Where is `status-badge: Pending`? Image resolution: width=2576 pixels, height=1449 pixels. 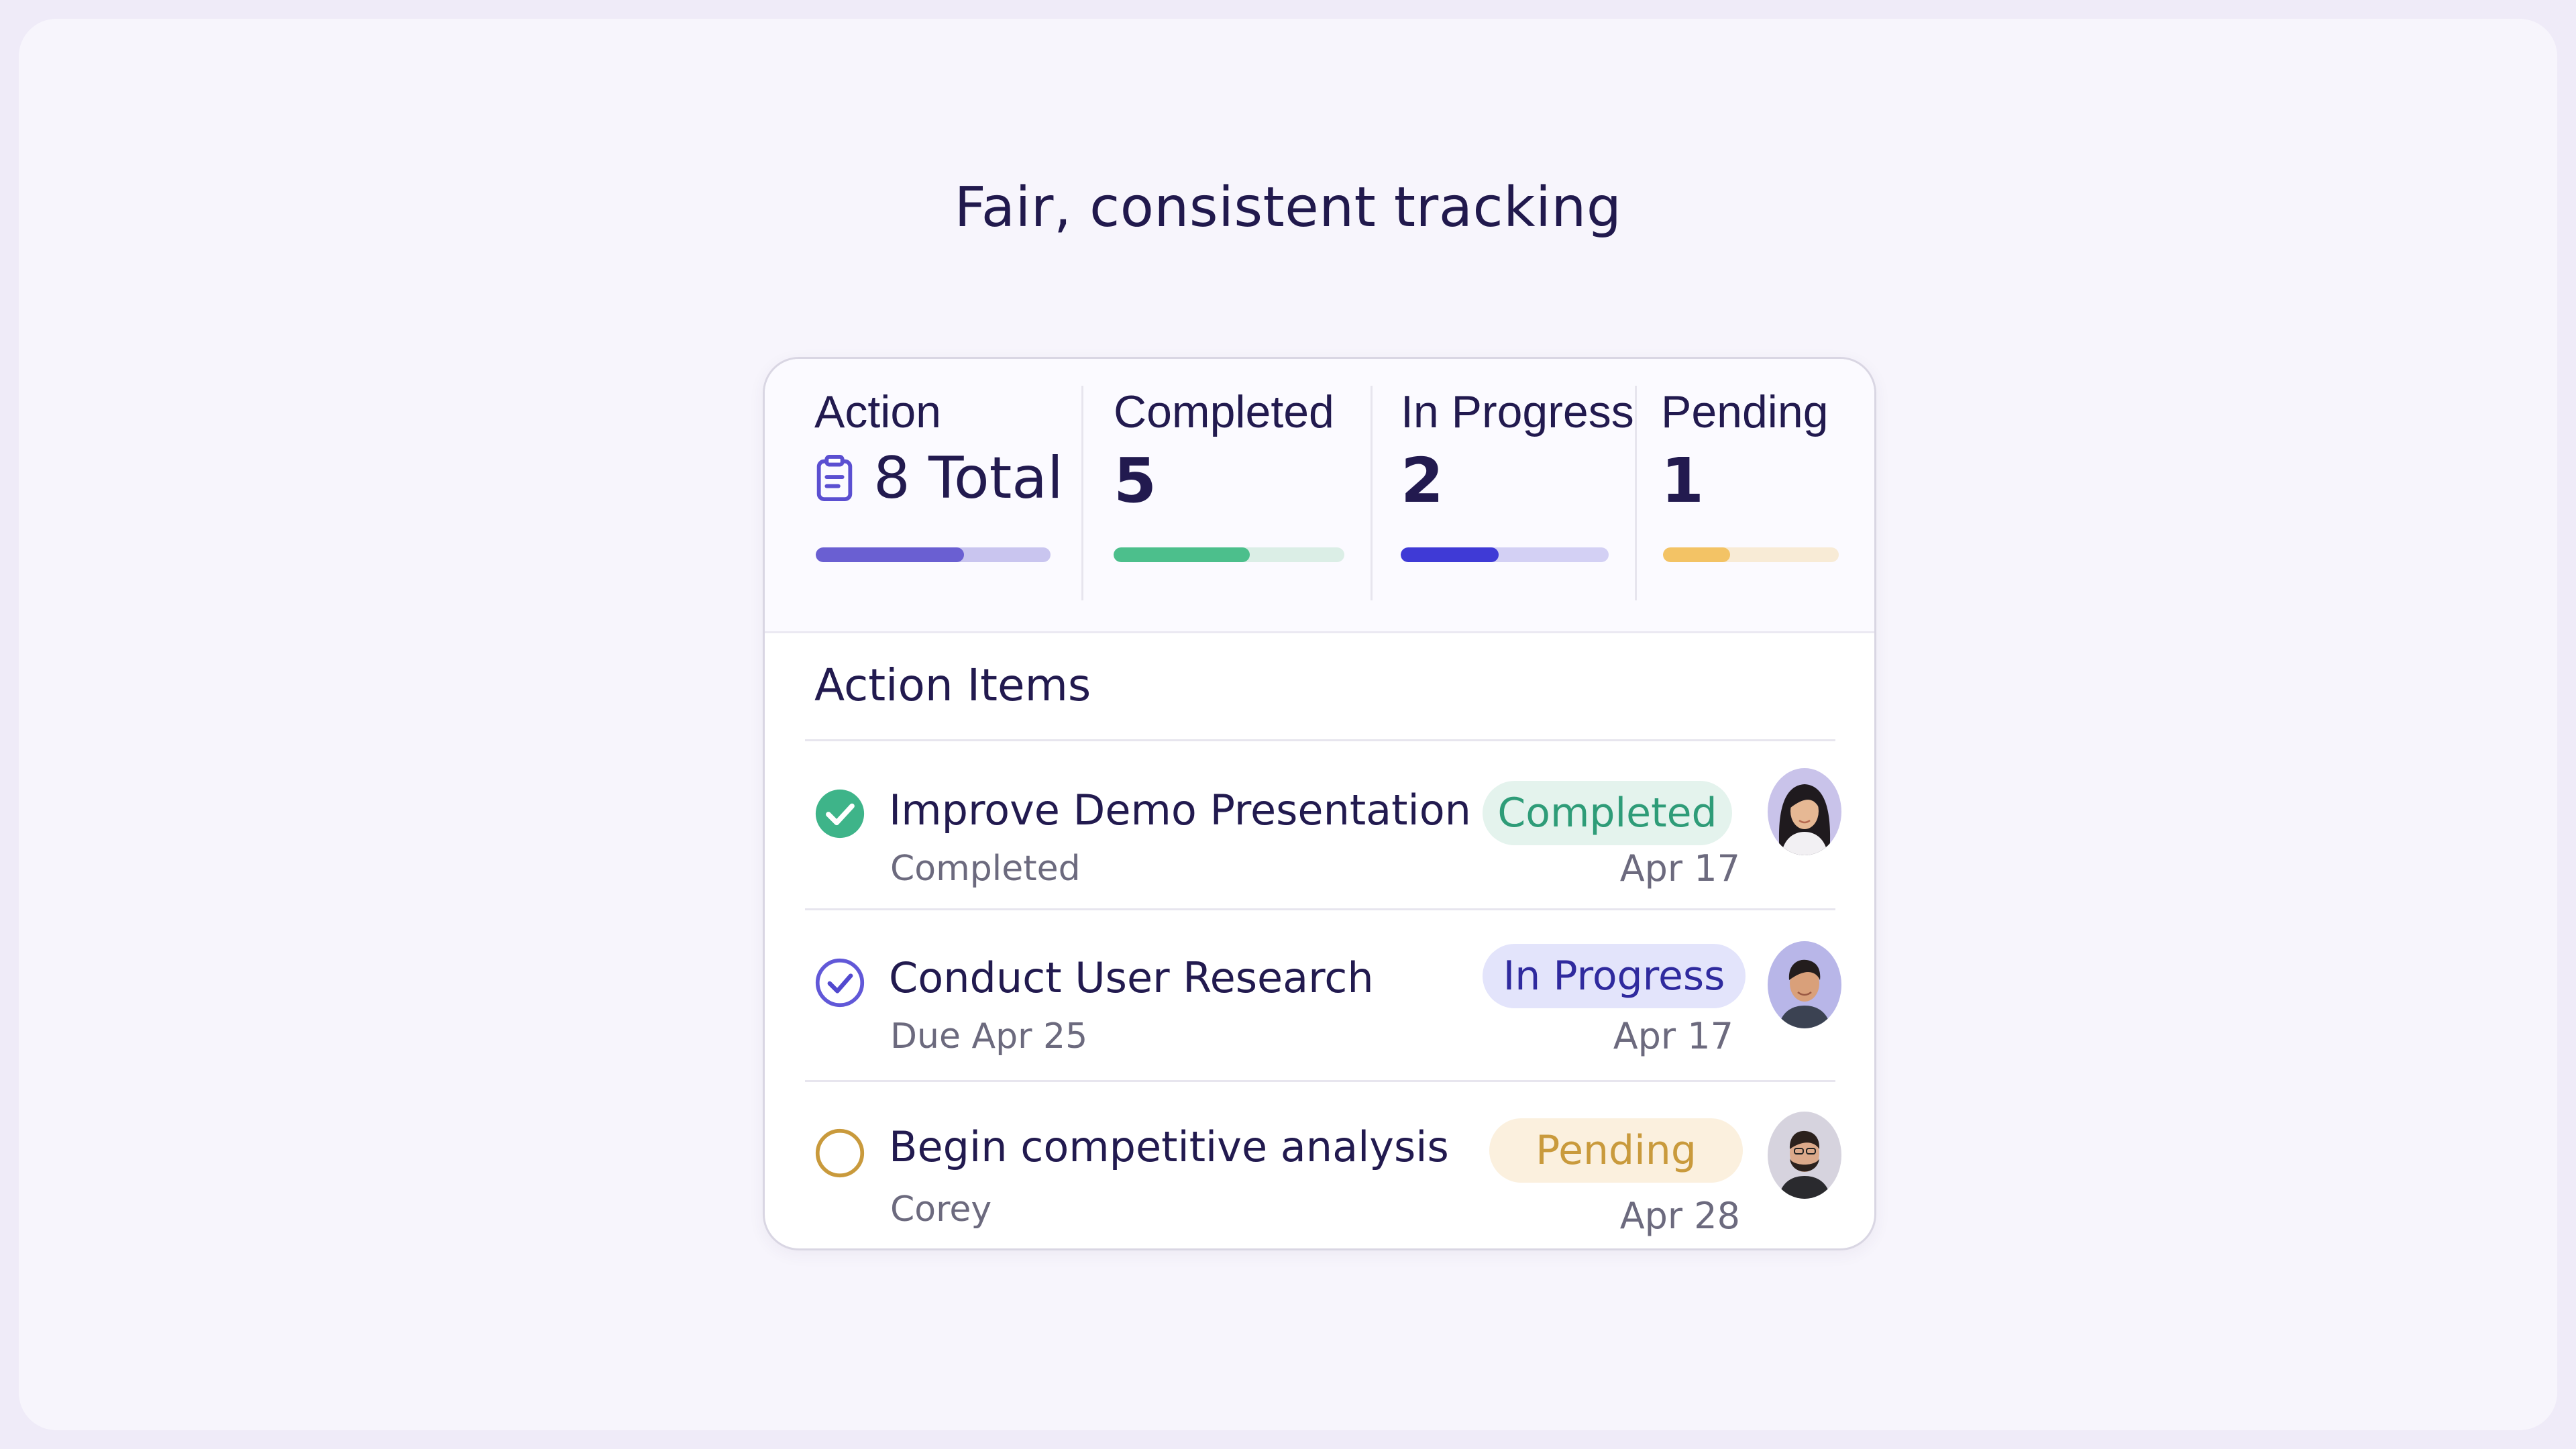 status-badge: Pending is located at coordinates (1616, 1150).